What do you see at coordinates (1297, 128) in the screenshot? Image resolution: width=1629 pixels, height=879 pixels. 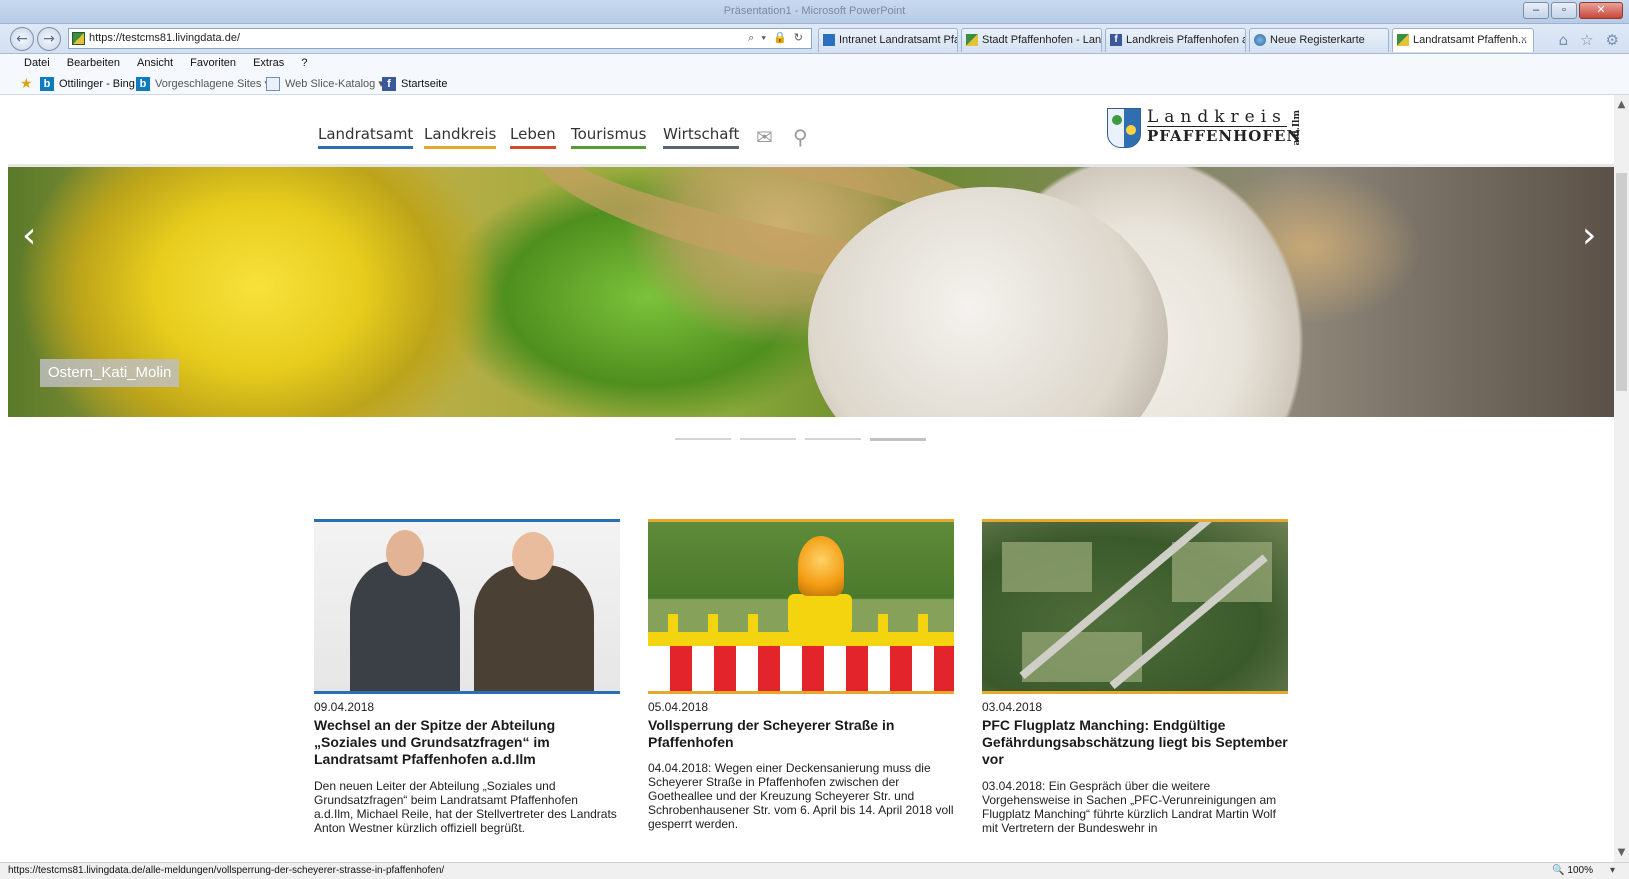 I see `logo-suffix: a.d.Ilm` at bounding box center [1297, 128].